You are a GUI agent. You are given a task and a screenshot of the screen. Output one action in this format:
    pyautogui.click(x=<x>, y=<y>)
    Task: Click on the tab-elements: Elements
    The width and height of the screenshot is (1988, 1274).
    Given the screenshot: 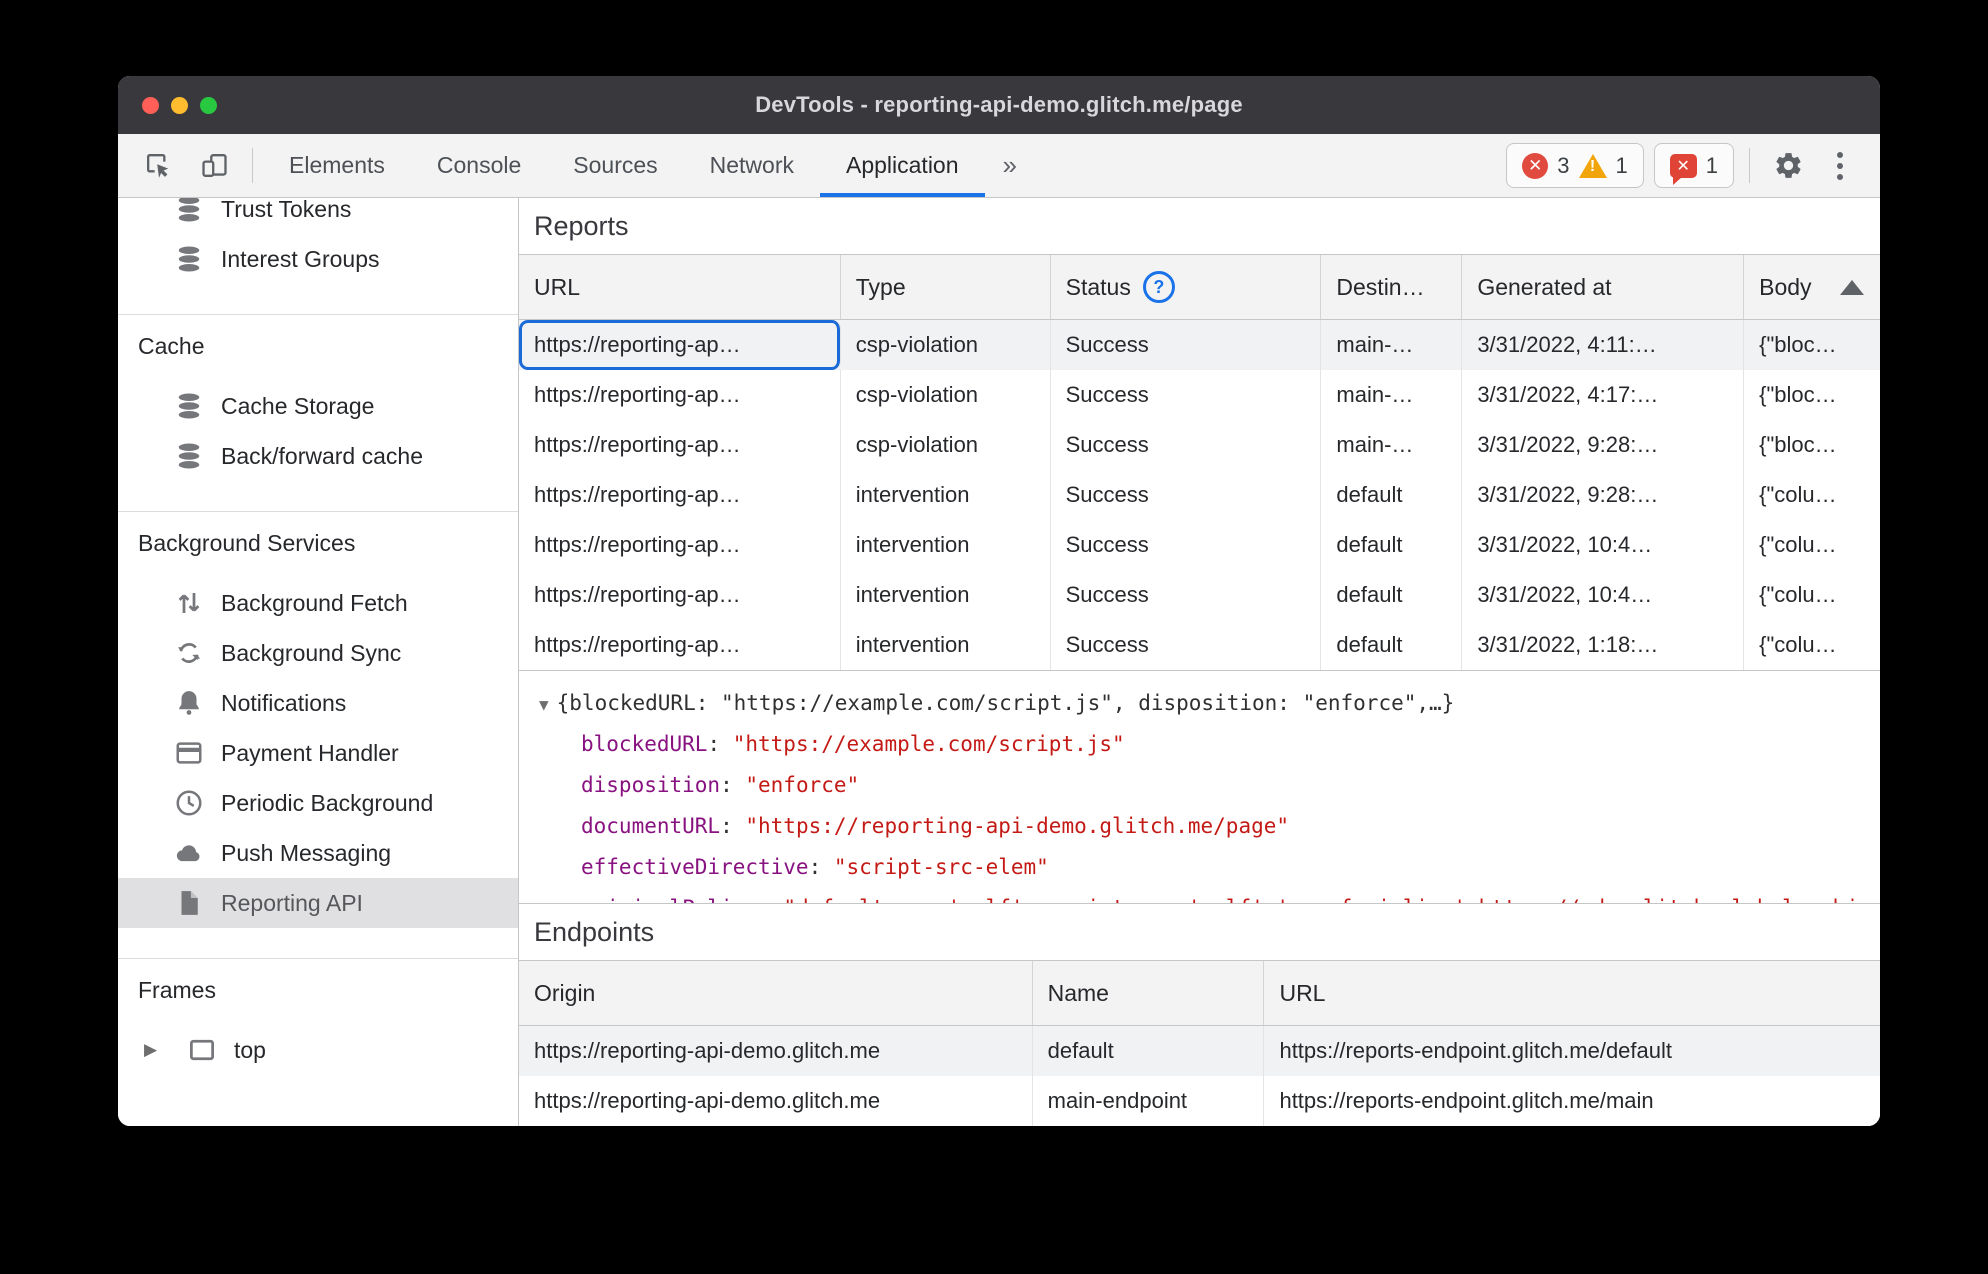 What is the action you would take?
    pyautogui.click(x=337, y=165)
    